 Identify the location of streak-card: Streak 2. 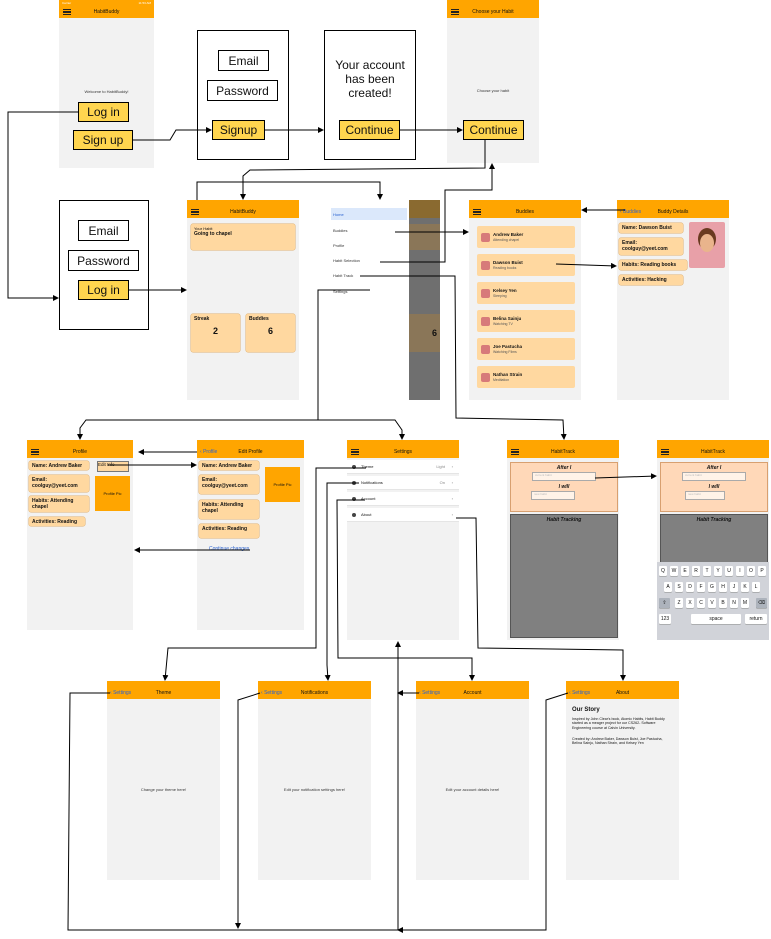
(215, 333).